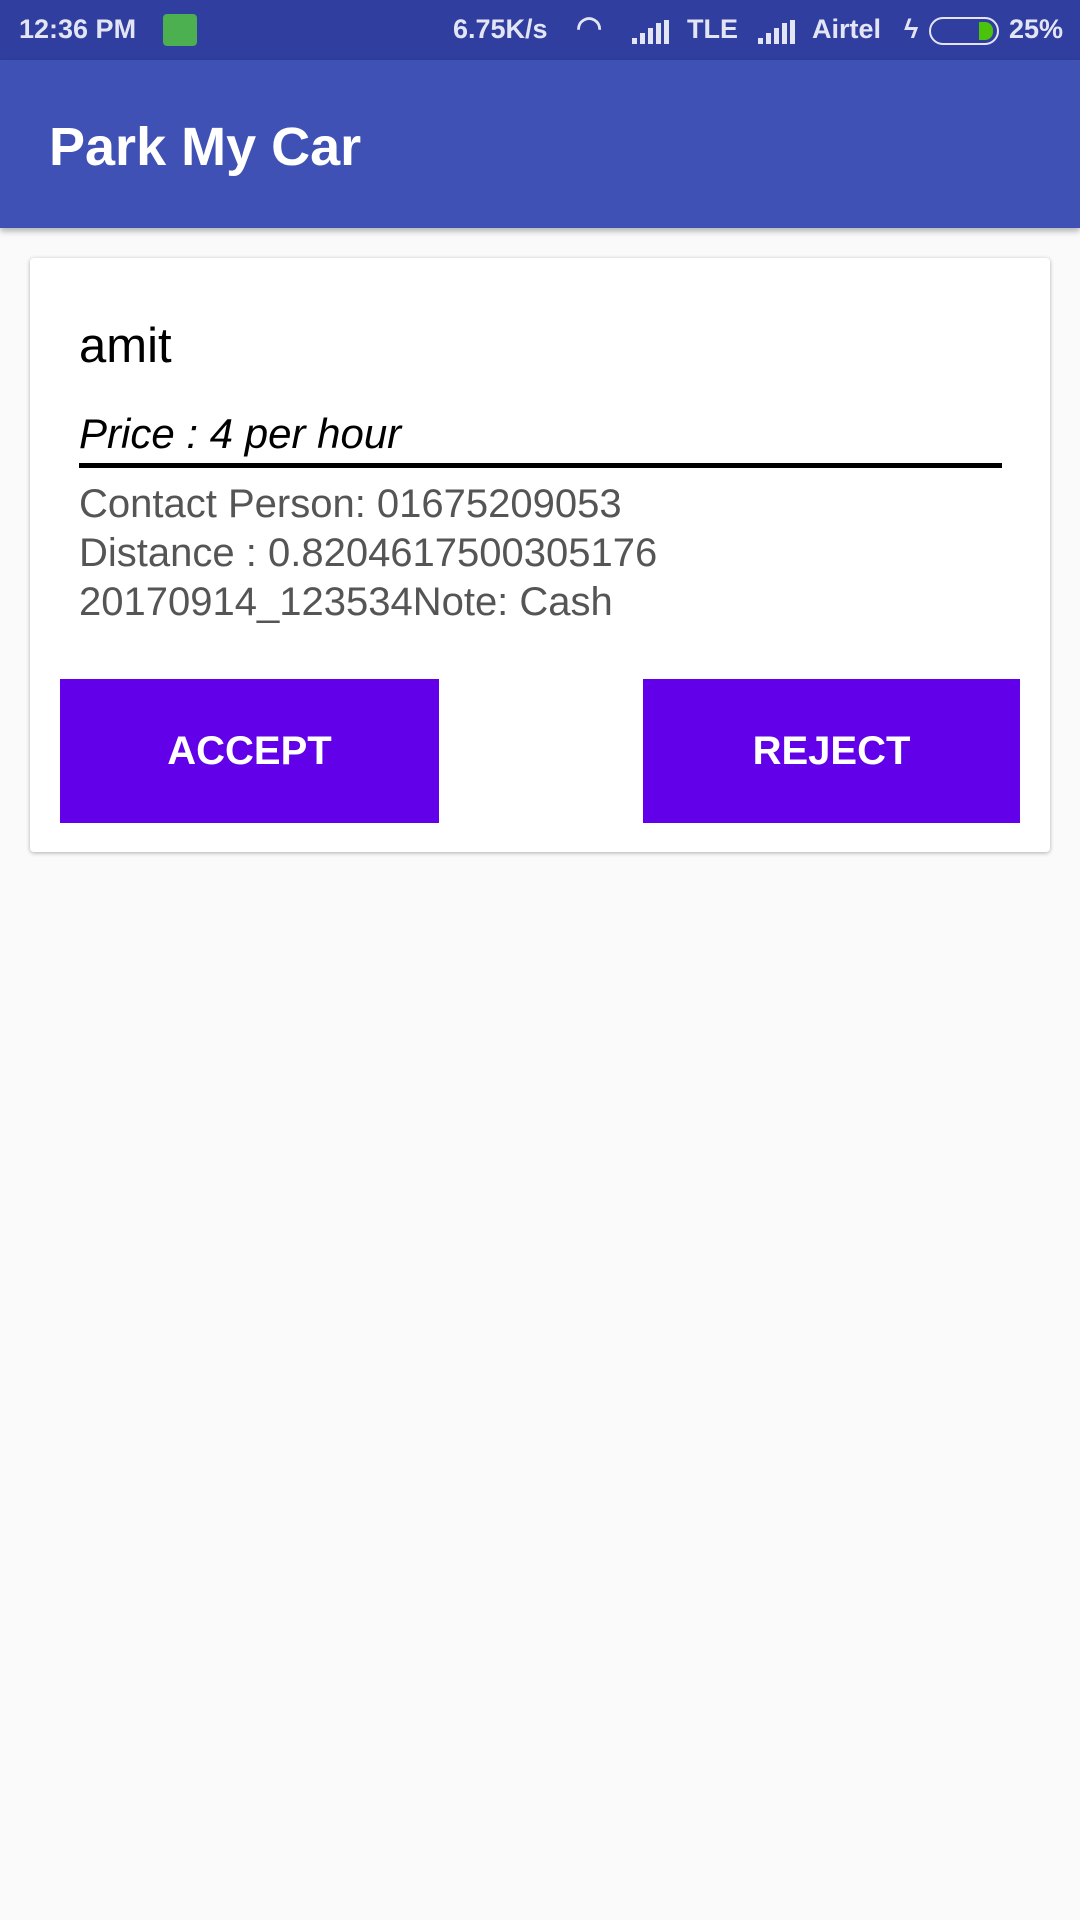  I want to click on status-bar: 12:36 PM 6.75K/s ◠ TLE Airtel ϟ 25%, so click(540, 30).